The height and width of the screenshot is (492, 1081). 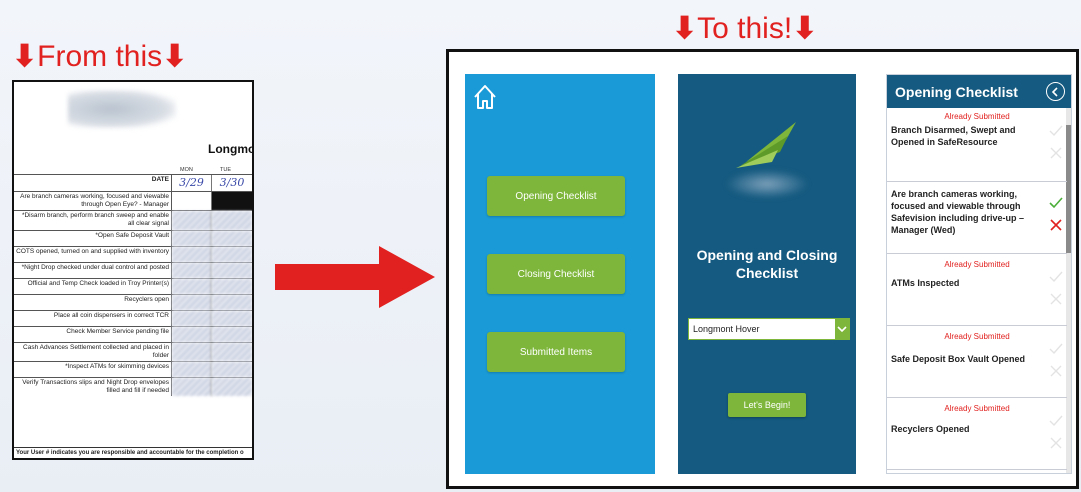 What do you see at coordinates (977, 434) in the screenshot?
I see `list-item: Already Submitted Recyclers Opened` at bounding box center [977, 434].